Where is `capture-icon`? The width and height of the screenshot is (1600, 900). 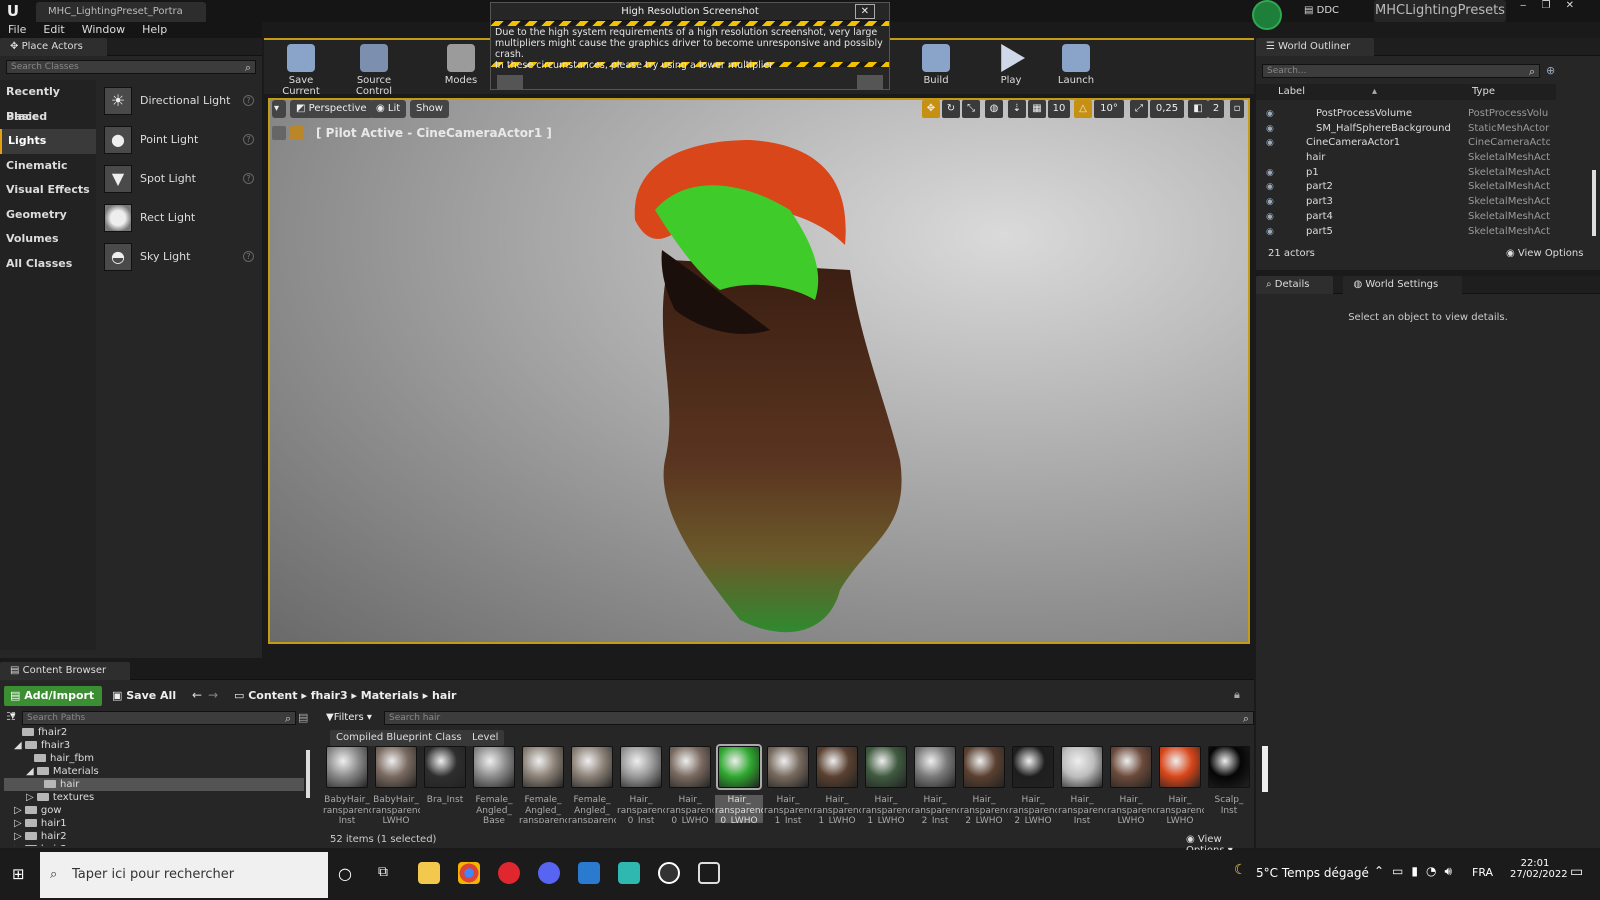 capture-icon is located at coordinates (870, 82).